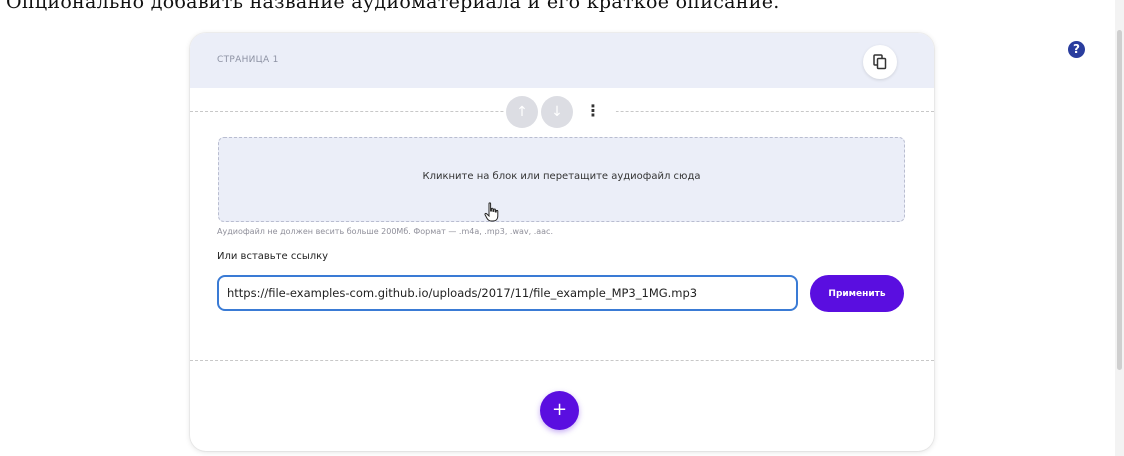 The height and width of the screenshot is (456, 1124). Describe the element at coordinates (857, 293) in the screenshot. I see `apply-button: Применить` at that location.